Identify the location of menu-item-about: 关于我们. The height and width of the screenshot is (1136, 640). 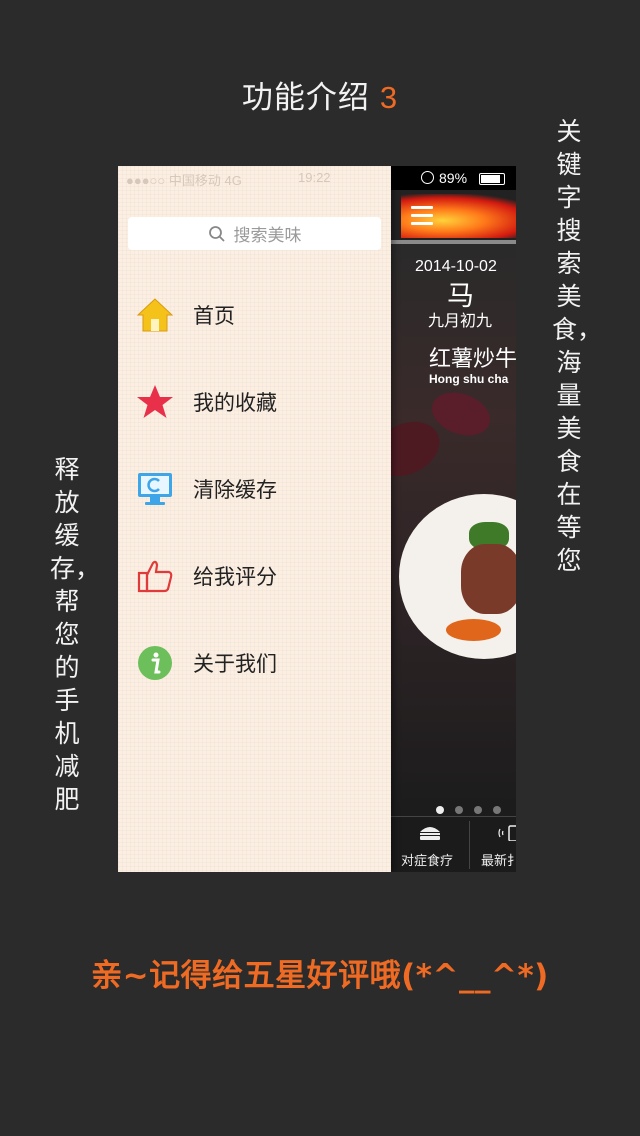
(206, 663).